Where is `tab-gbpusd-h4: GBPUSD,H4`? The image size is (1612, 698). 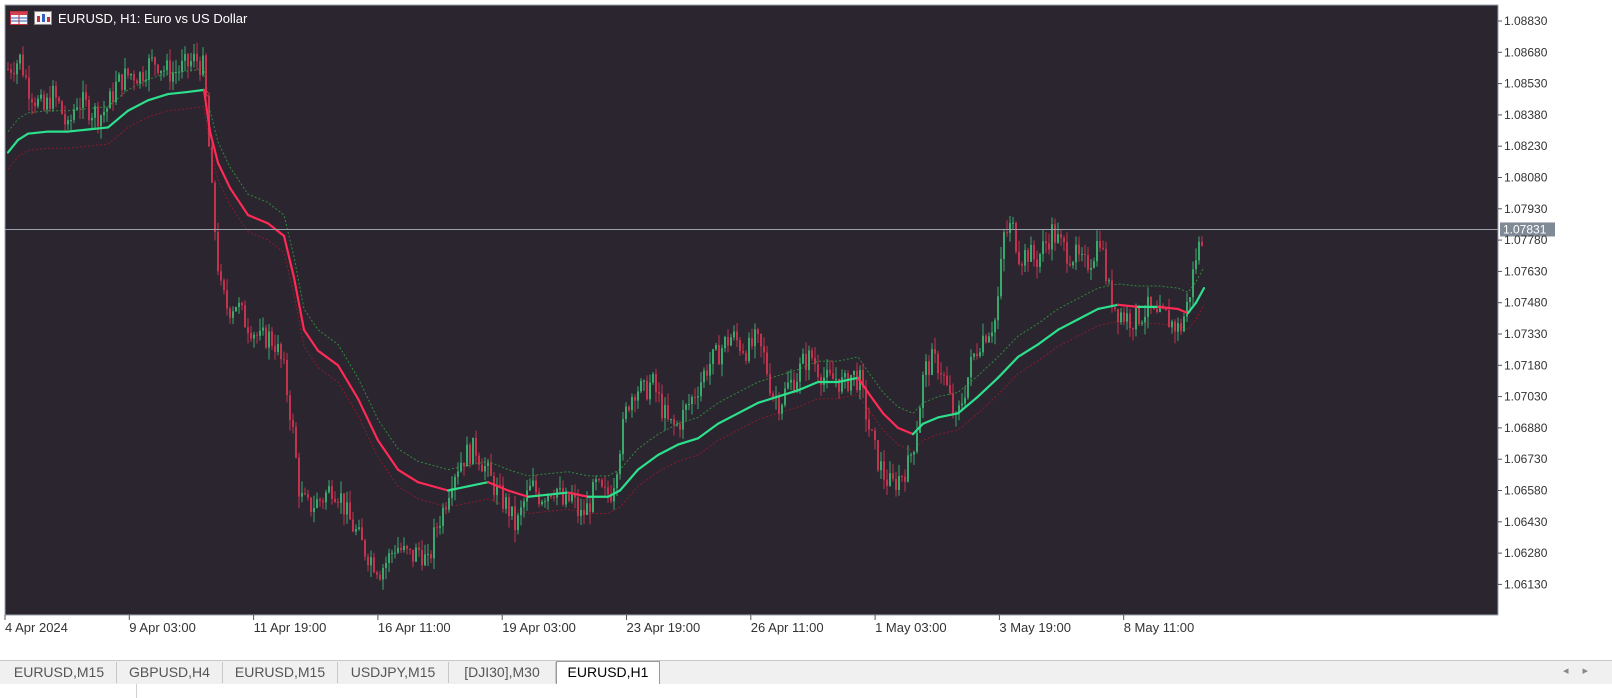 tab-gbpusd-h4: GBPUSD,H4 is located at coordinates (170, 672).